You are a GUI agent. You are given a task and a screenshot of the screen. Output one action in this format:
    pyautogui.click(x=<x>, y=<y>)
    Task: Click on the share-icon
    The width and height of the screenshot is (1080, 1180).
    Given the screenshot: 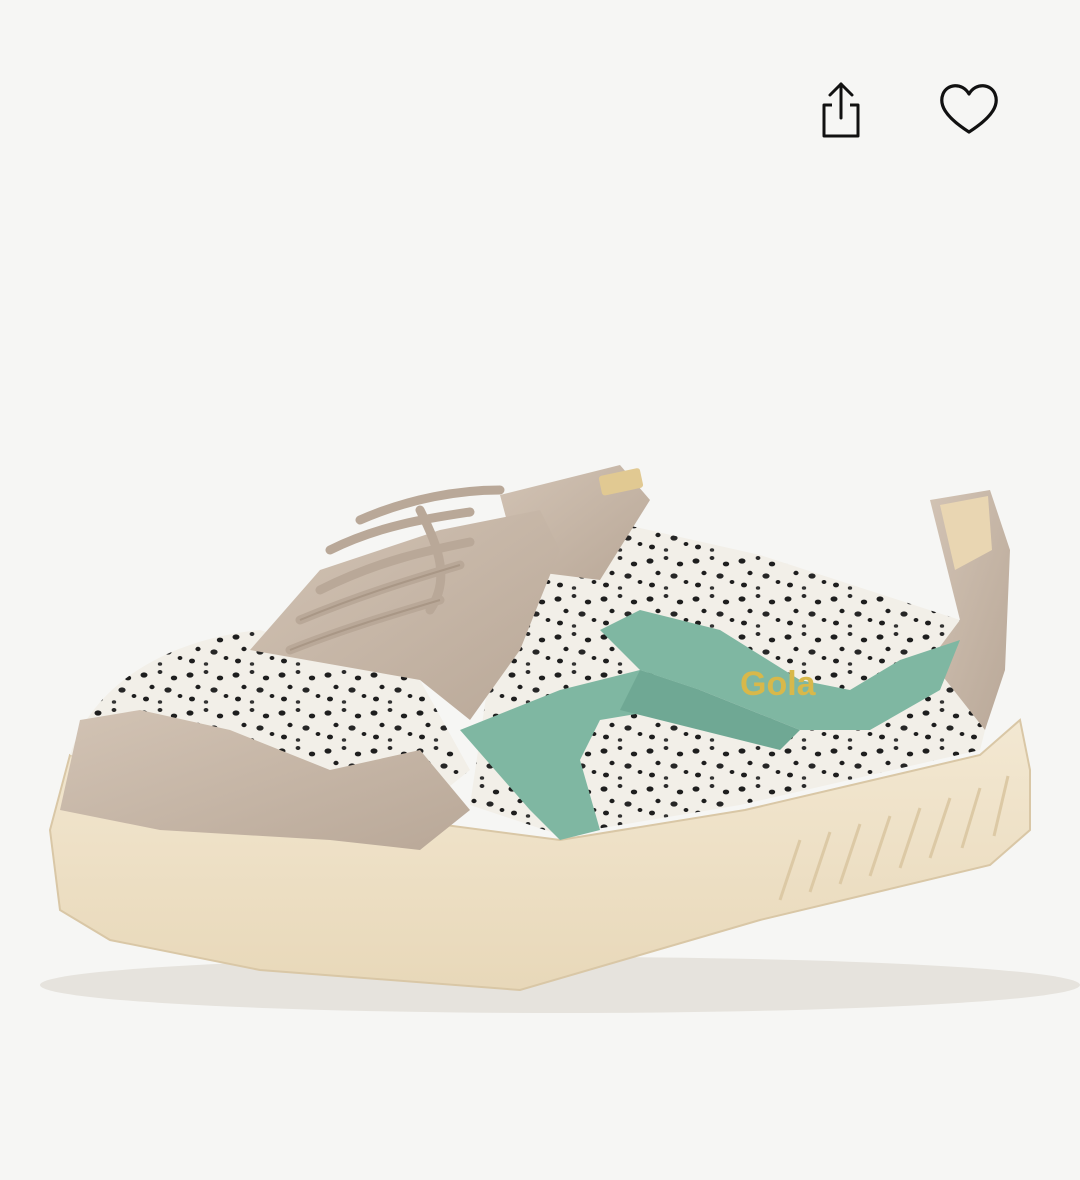 What is the action you would take?
    pyautogui.click(x=841, y=111)
    